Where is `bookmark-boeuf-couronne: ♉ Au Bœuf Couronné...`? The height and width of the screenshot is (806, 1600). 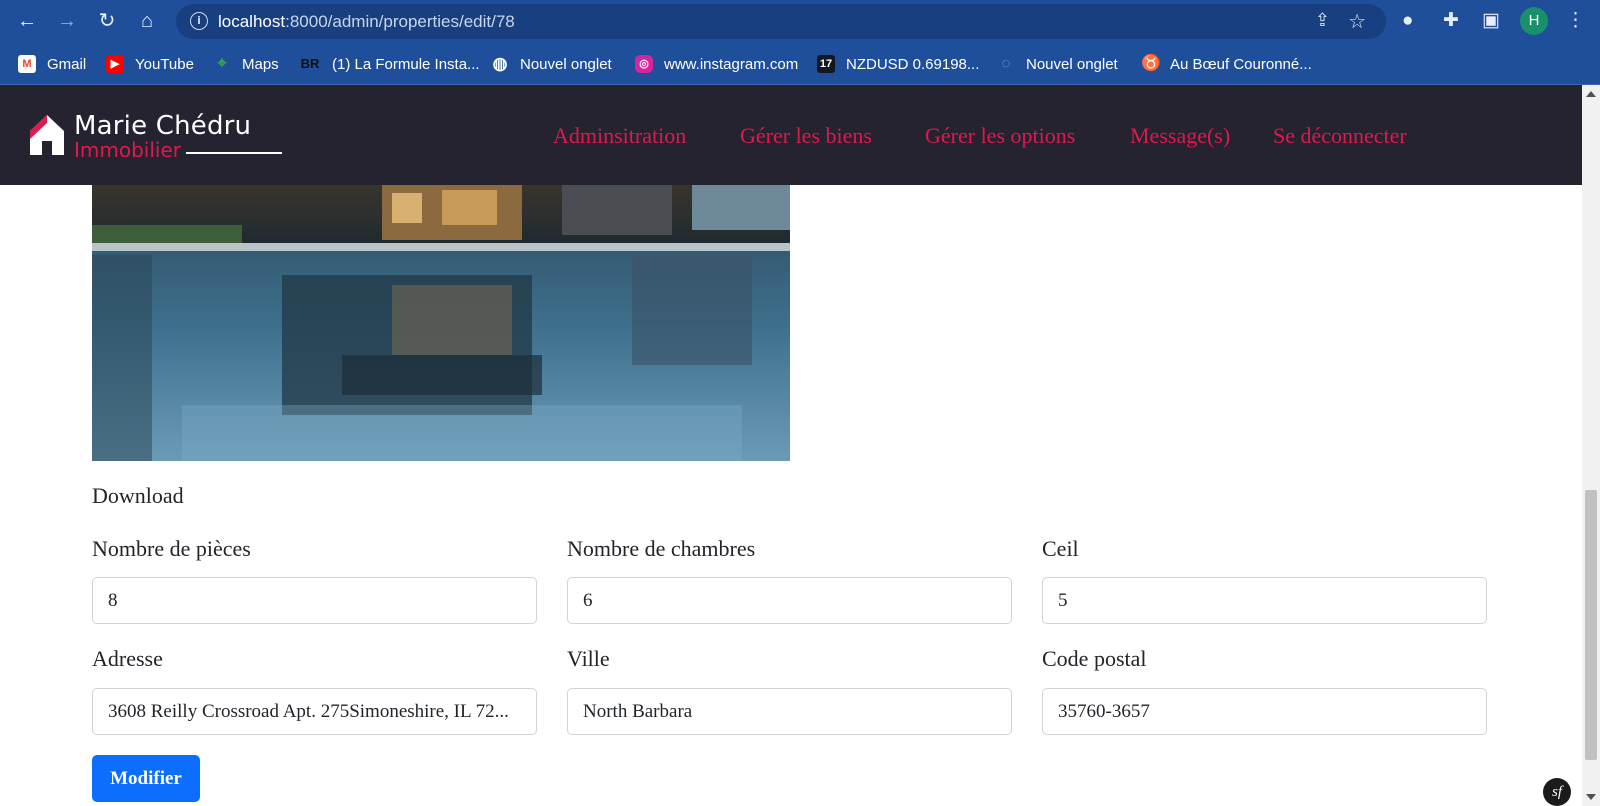
bookmark-boeuf-couronne: ♉ Au Bœuf Couronné... is located at coordinates (1226, 64).